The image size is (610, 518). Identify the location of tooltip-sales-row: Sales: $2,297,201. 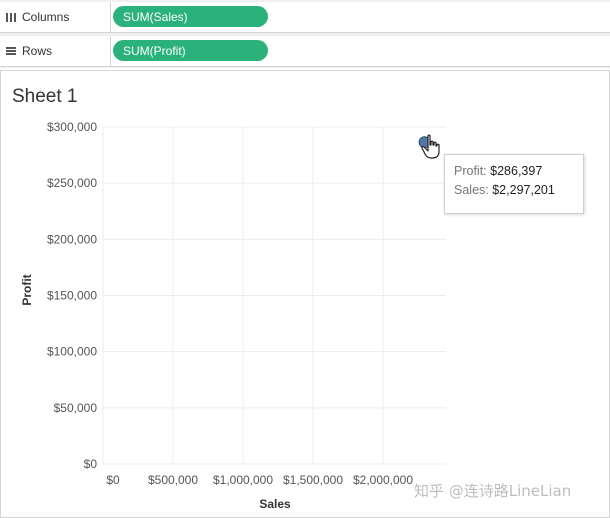
(518, 192).